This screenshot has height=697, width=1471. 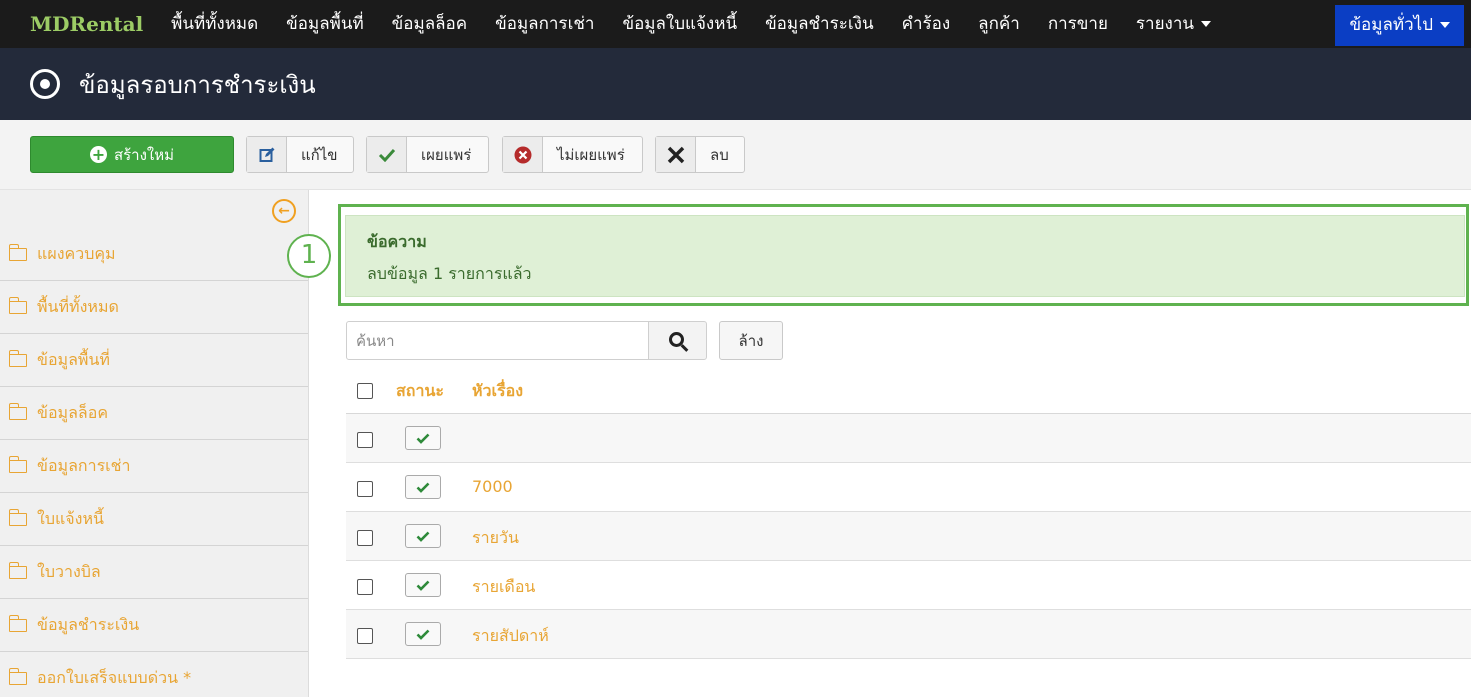 I want to click on sidebar-item-label: แผงควบคุม, so click(x=76, y=253).